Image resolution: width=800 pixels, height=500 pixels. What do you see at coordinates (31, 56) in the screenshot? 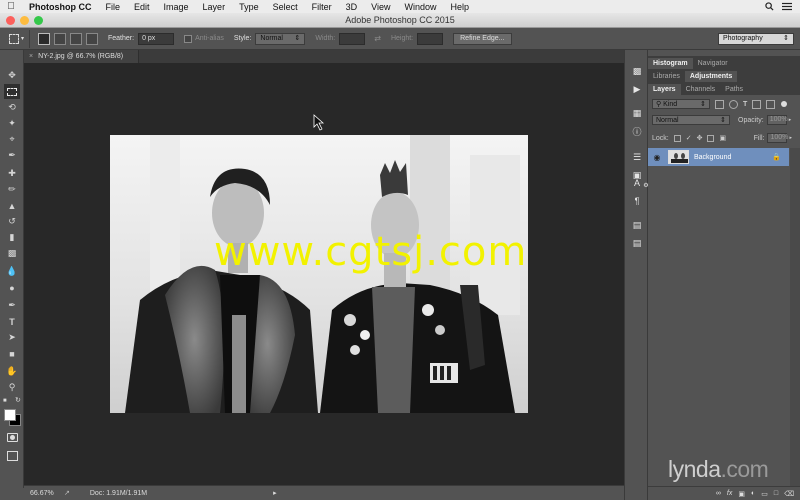
I see `close-tab-icon: ×` at bounding box center [31, 56].